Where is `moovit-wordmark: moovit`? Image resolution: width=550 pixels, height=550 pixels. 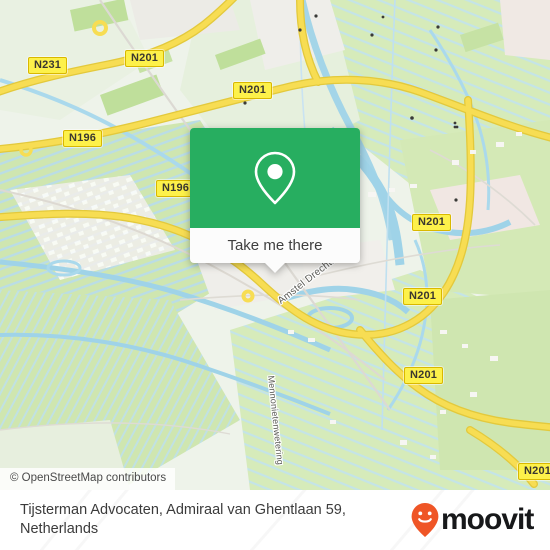
moovit-wordmark: moovit is located at coordinates (487, 519).